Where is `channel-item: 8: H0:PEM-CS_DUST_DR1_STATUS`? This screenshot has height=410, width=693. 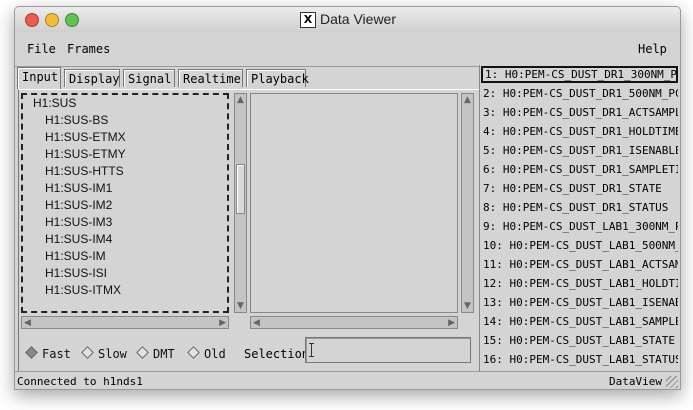 channel-item: 8: H0:PEM-CS_DUST_DR1_STATUS is located at coordinates (579, 207).